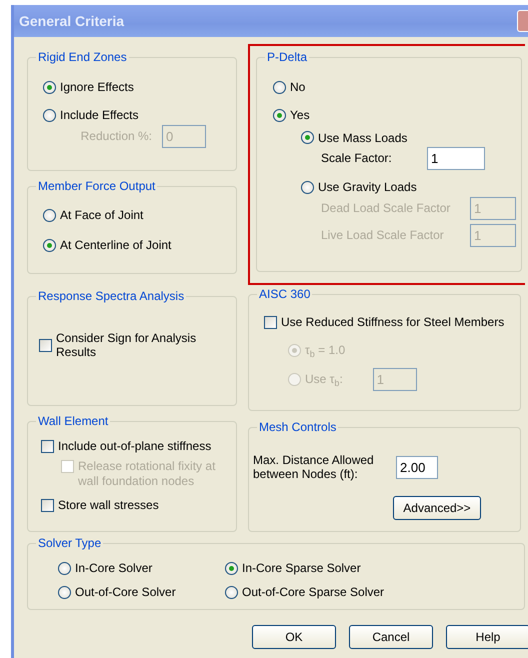  I want to click on checkbox-label: Include out-of-plane stiffness, so click(135, 446).